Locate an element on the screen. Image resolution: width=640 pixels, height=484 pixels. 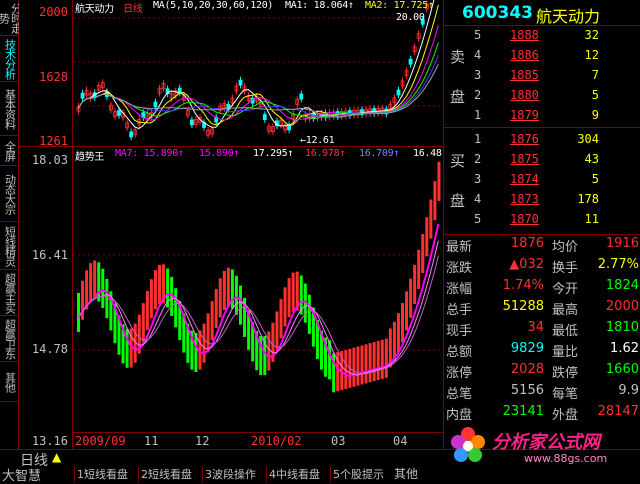
buy-row: 5 1870 11 is located at coordinates (542, 219).